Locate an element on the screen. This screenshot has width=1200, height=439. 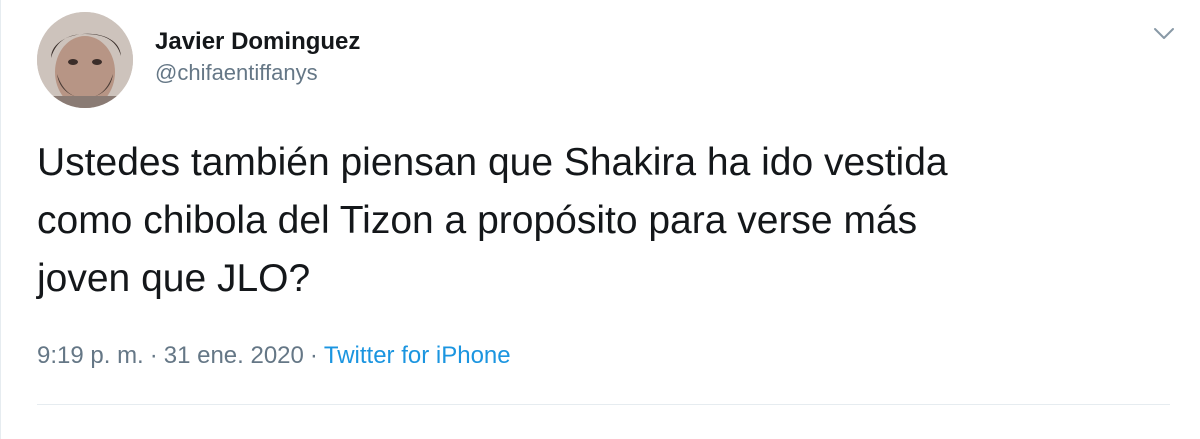
avatar is located at coordinates (85, 60).